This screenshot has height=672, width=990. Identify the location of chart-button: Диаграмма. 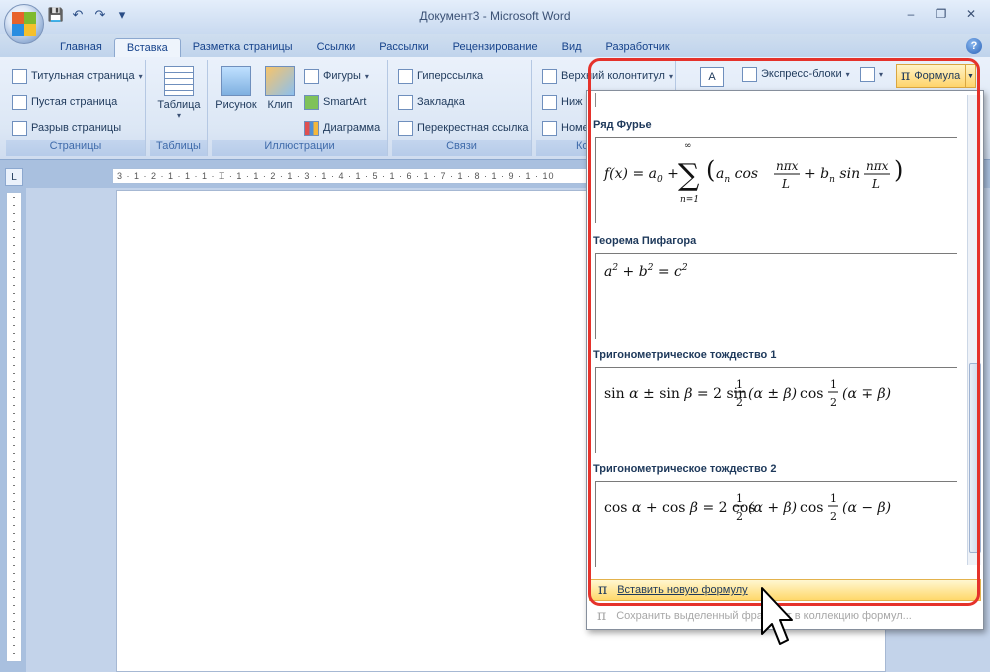
(342, 128).